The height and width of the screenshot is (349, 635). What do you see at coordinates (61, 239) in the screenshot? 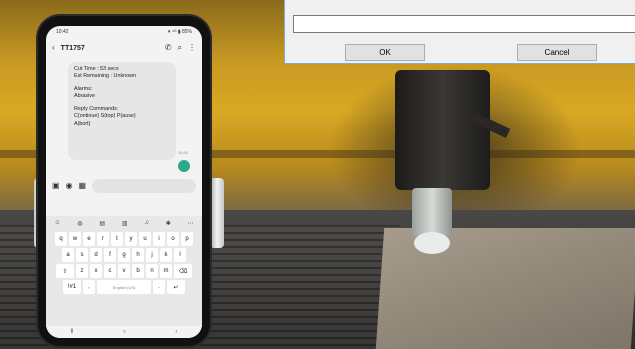
I see `key-q: q` at bounding box center [61, 239].